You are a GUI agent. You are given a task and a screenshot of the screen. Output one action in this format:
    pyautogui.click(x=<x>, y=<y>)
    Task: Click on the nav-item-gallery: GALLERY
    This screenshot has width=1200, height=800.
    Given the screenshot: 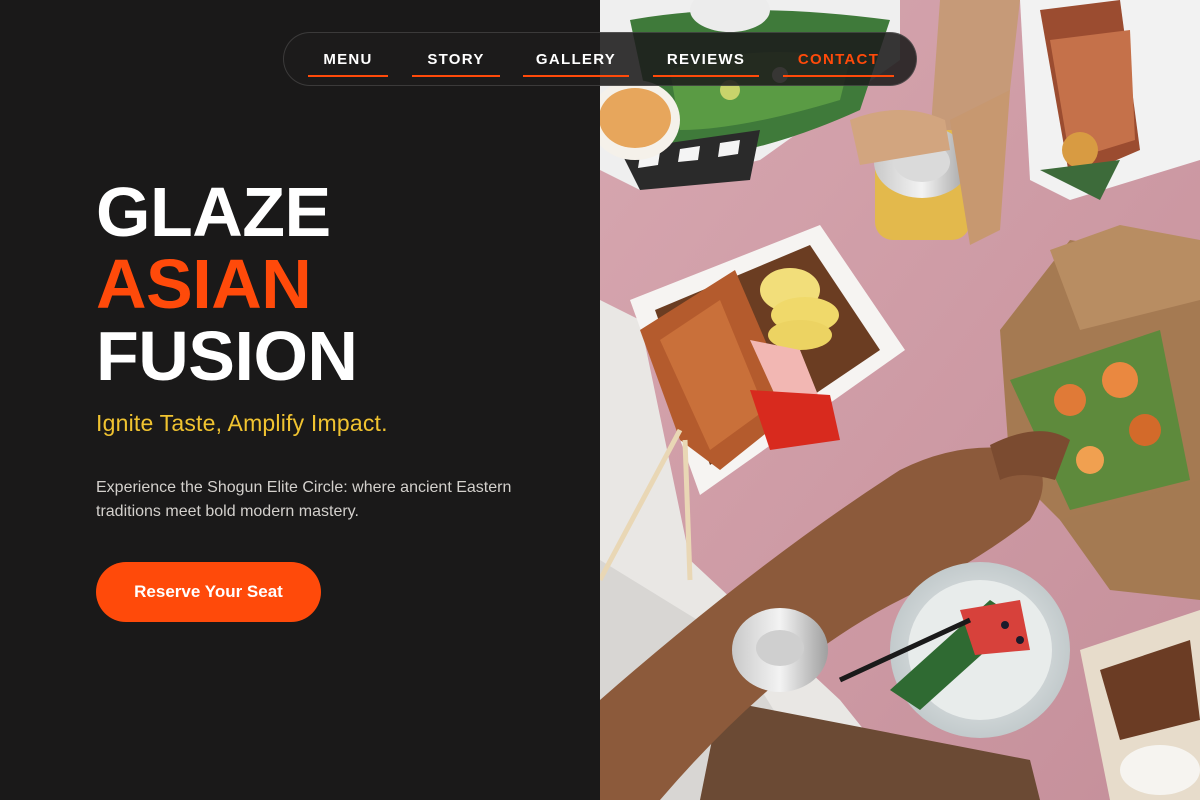 What is the action you would take?
    pyautogui.click(x=576, y=59)
    